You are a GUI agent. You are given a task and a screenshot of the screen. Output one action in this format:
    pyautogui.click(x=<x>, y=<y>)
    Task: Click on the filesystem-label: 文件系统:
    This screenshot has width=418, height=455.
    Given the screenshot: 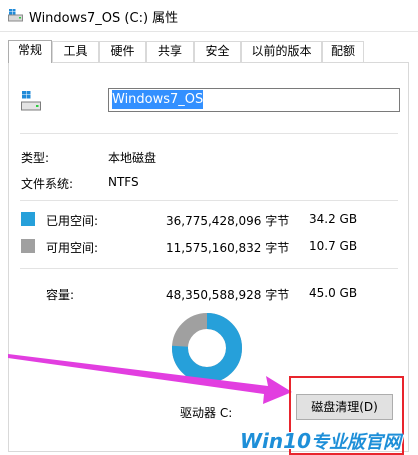 What is the action you would take?
    pyautogui.click(x=47, y=184)
    